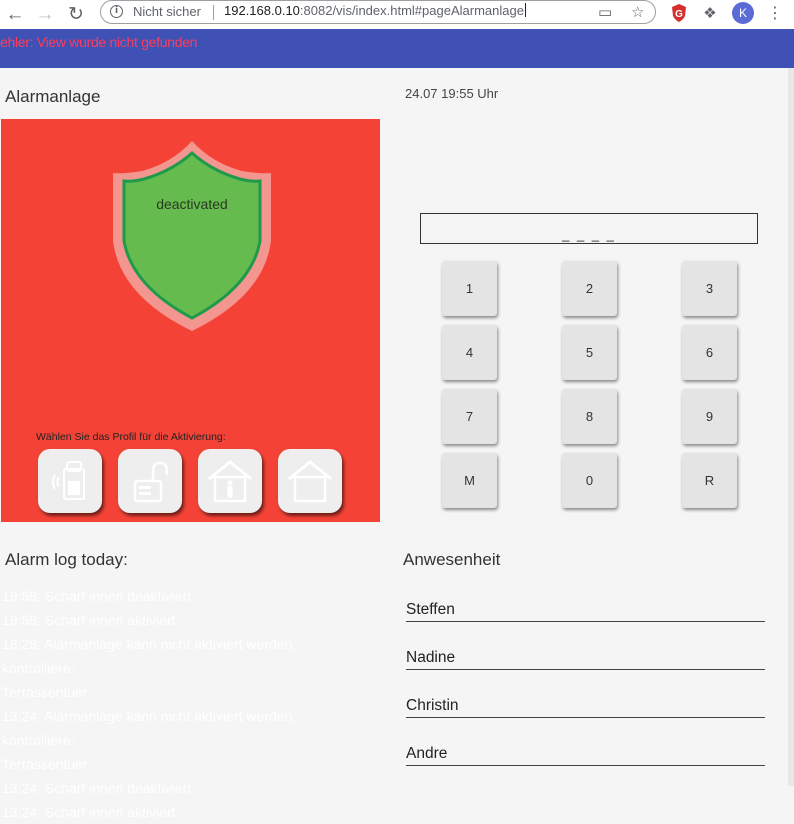 This screenshot has width=794, height=824. I want to click on log-entry: 13:24: Scharf innen deaktiviert, so click(97, 788).